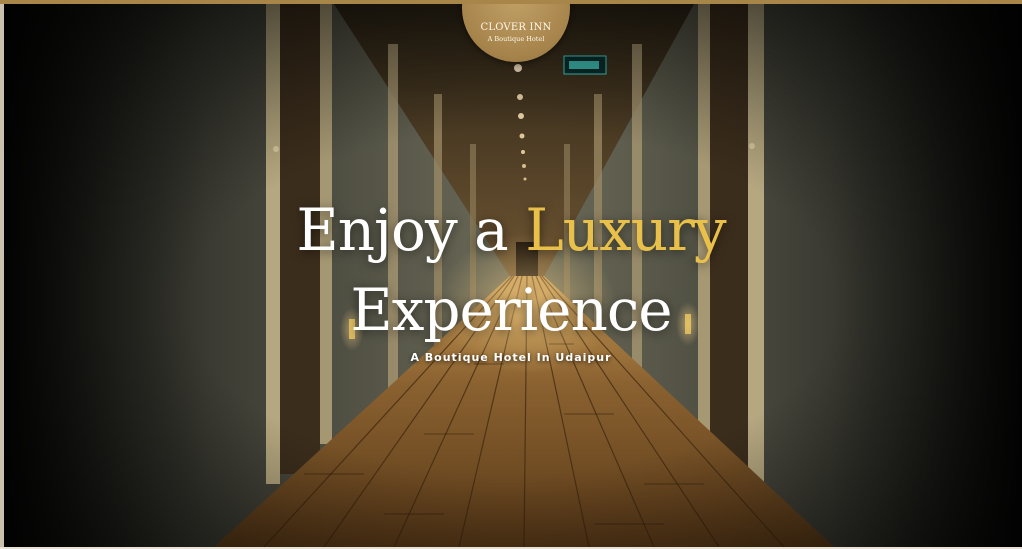  Describe the element at coordinates (516, 27) in the screenshot. I see `logo-name: CLOVER INN` at that location.